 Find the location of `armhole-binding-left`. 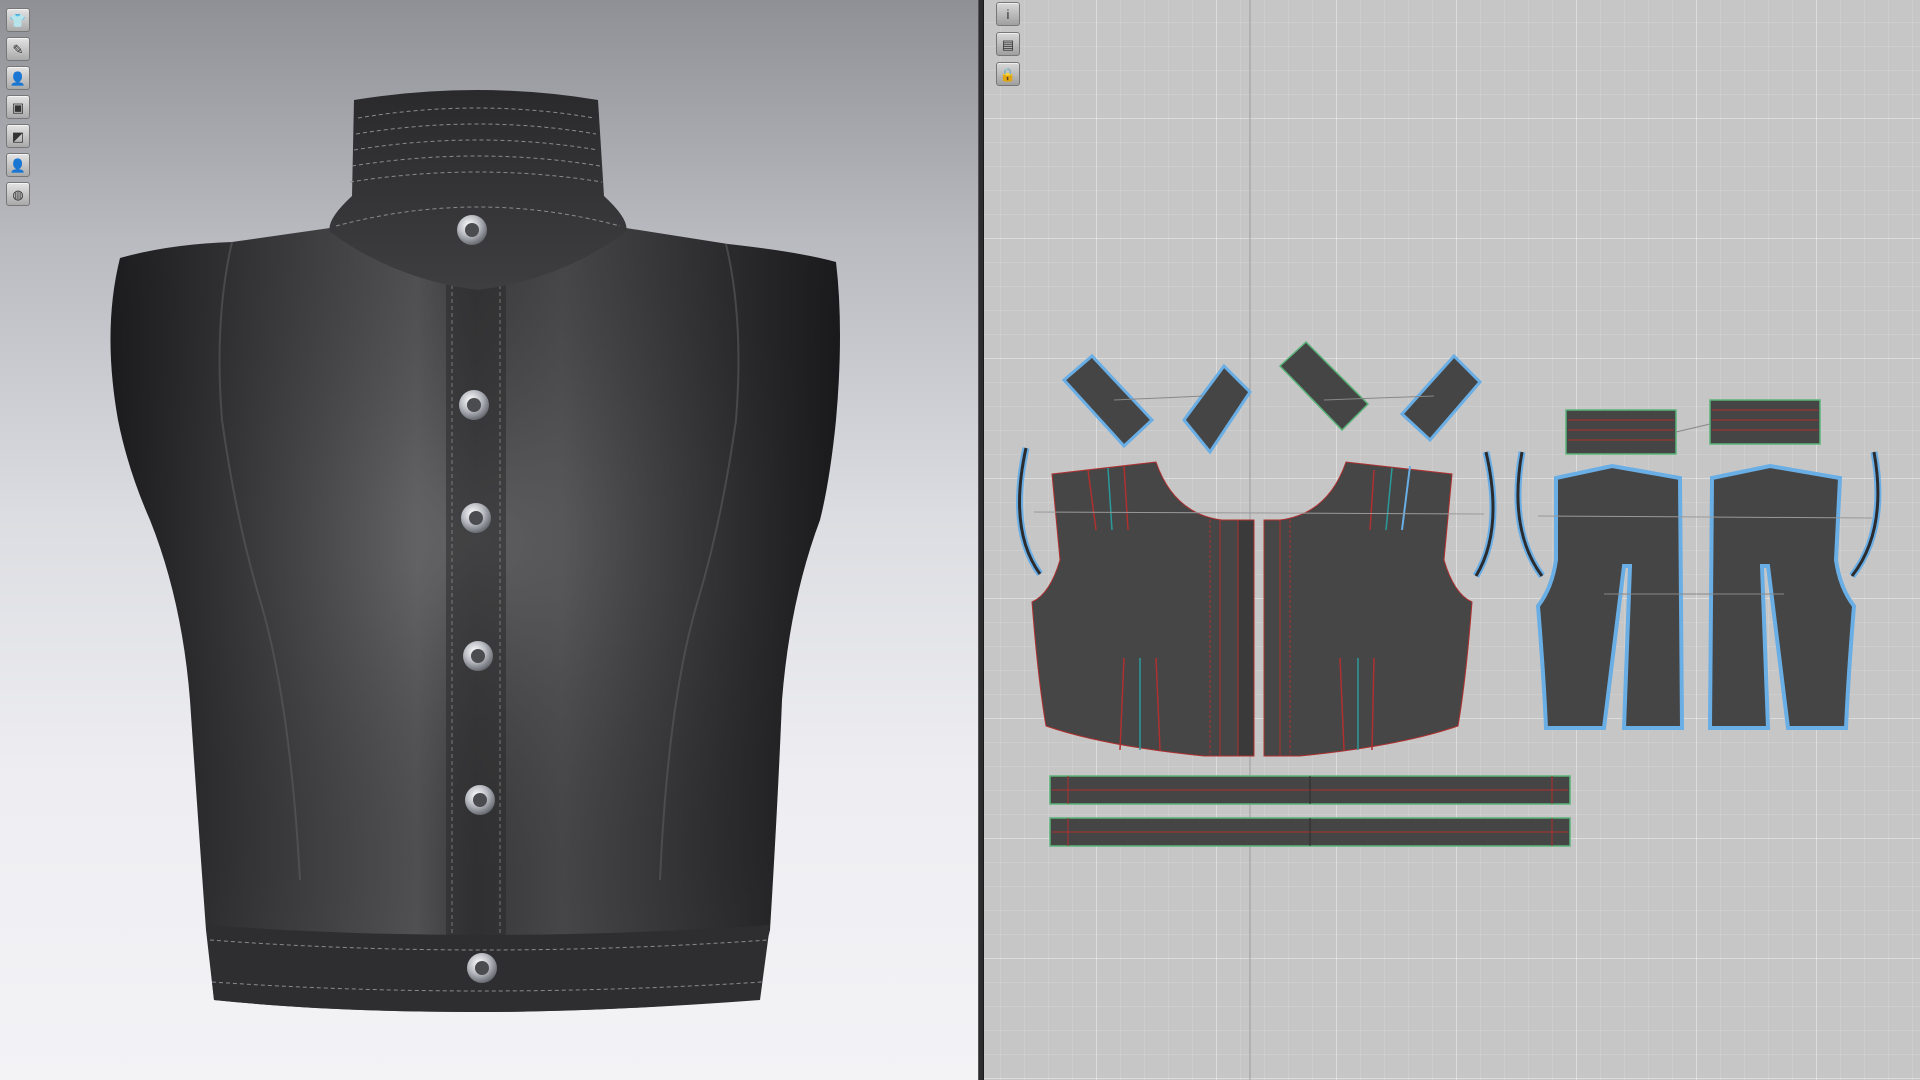

armhole-binding-left is located at coordinates (1029, 512).